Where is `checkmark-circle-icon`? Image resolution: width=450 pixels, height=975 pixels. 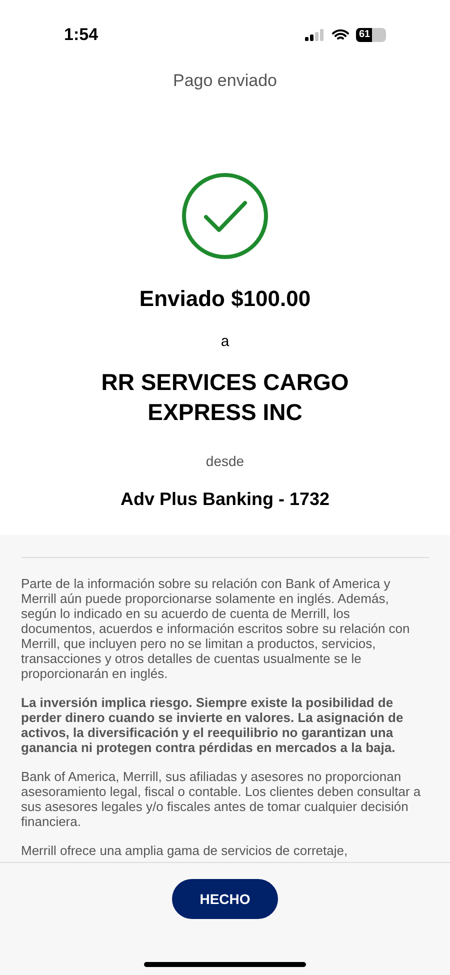 checkmark-circle-icon is located at coordinates (225, 216).